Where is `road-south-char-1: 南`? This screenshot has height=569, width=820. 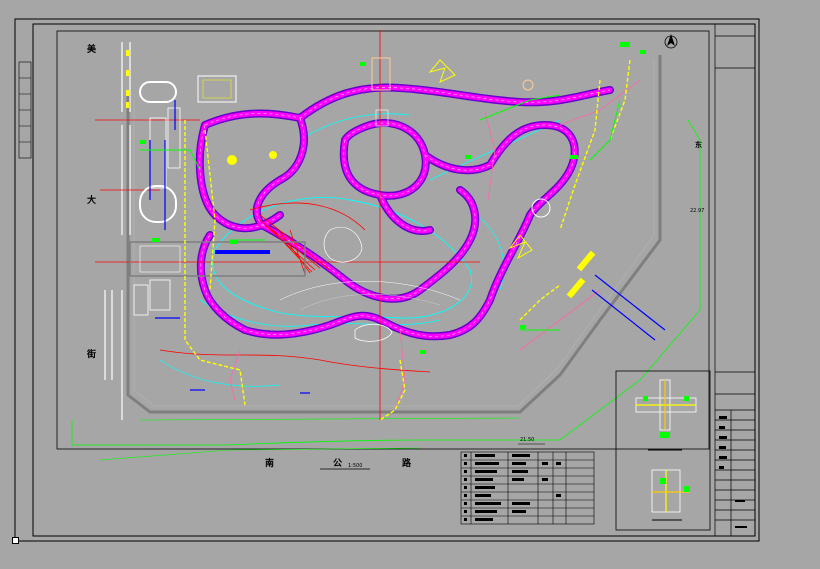
road-south-char-1: 南 is located at coordinates (270, 464).